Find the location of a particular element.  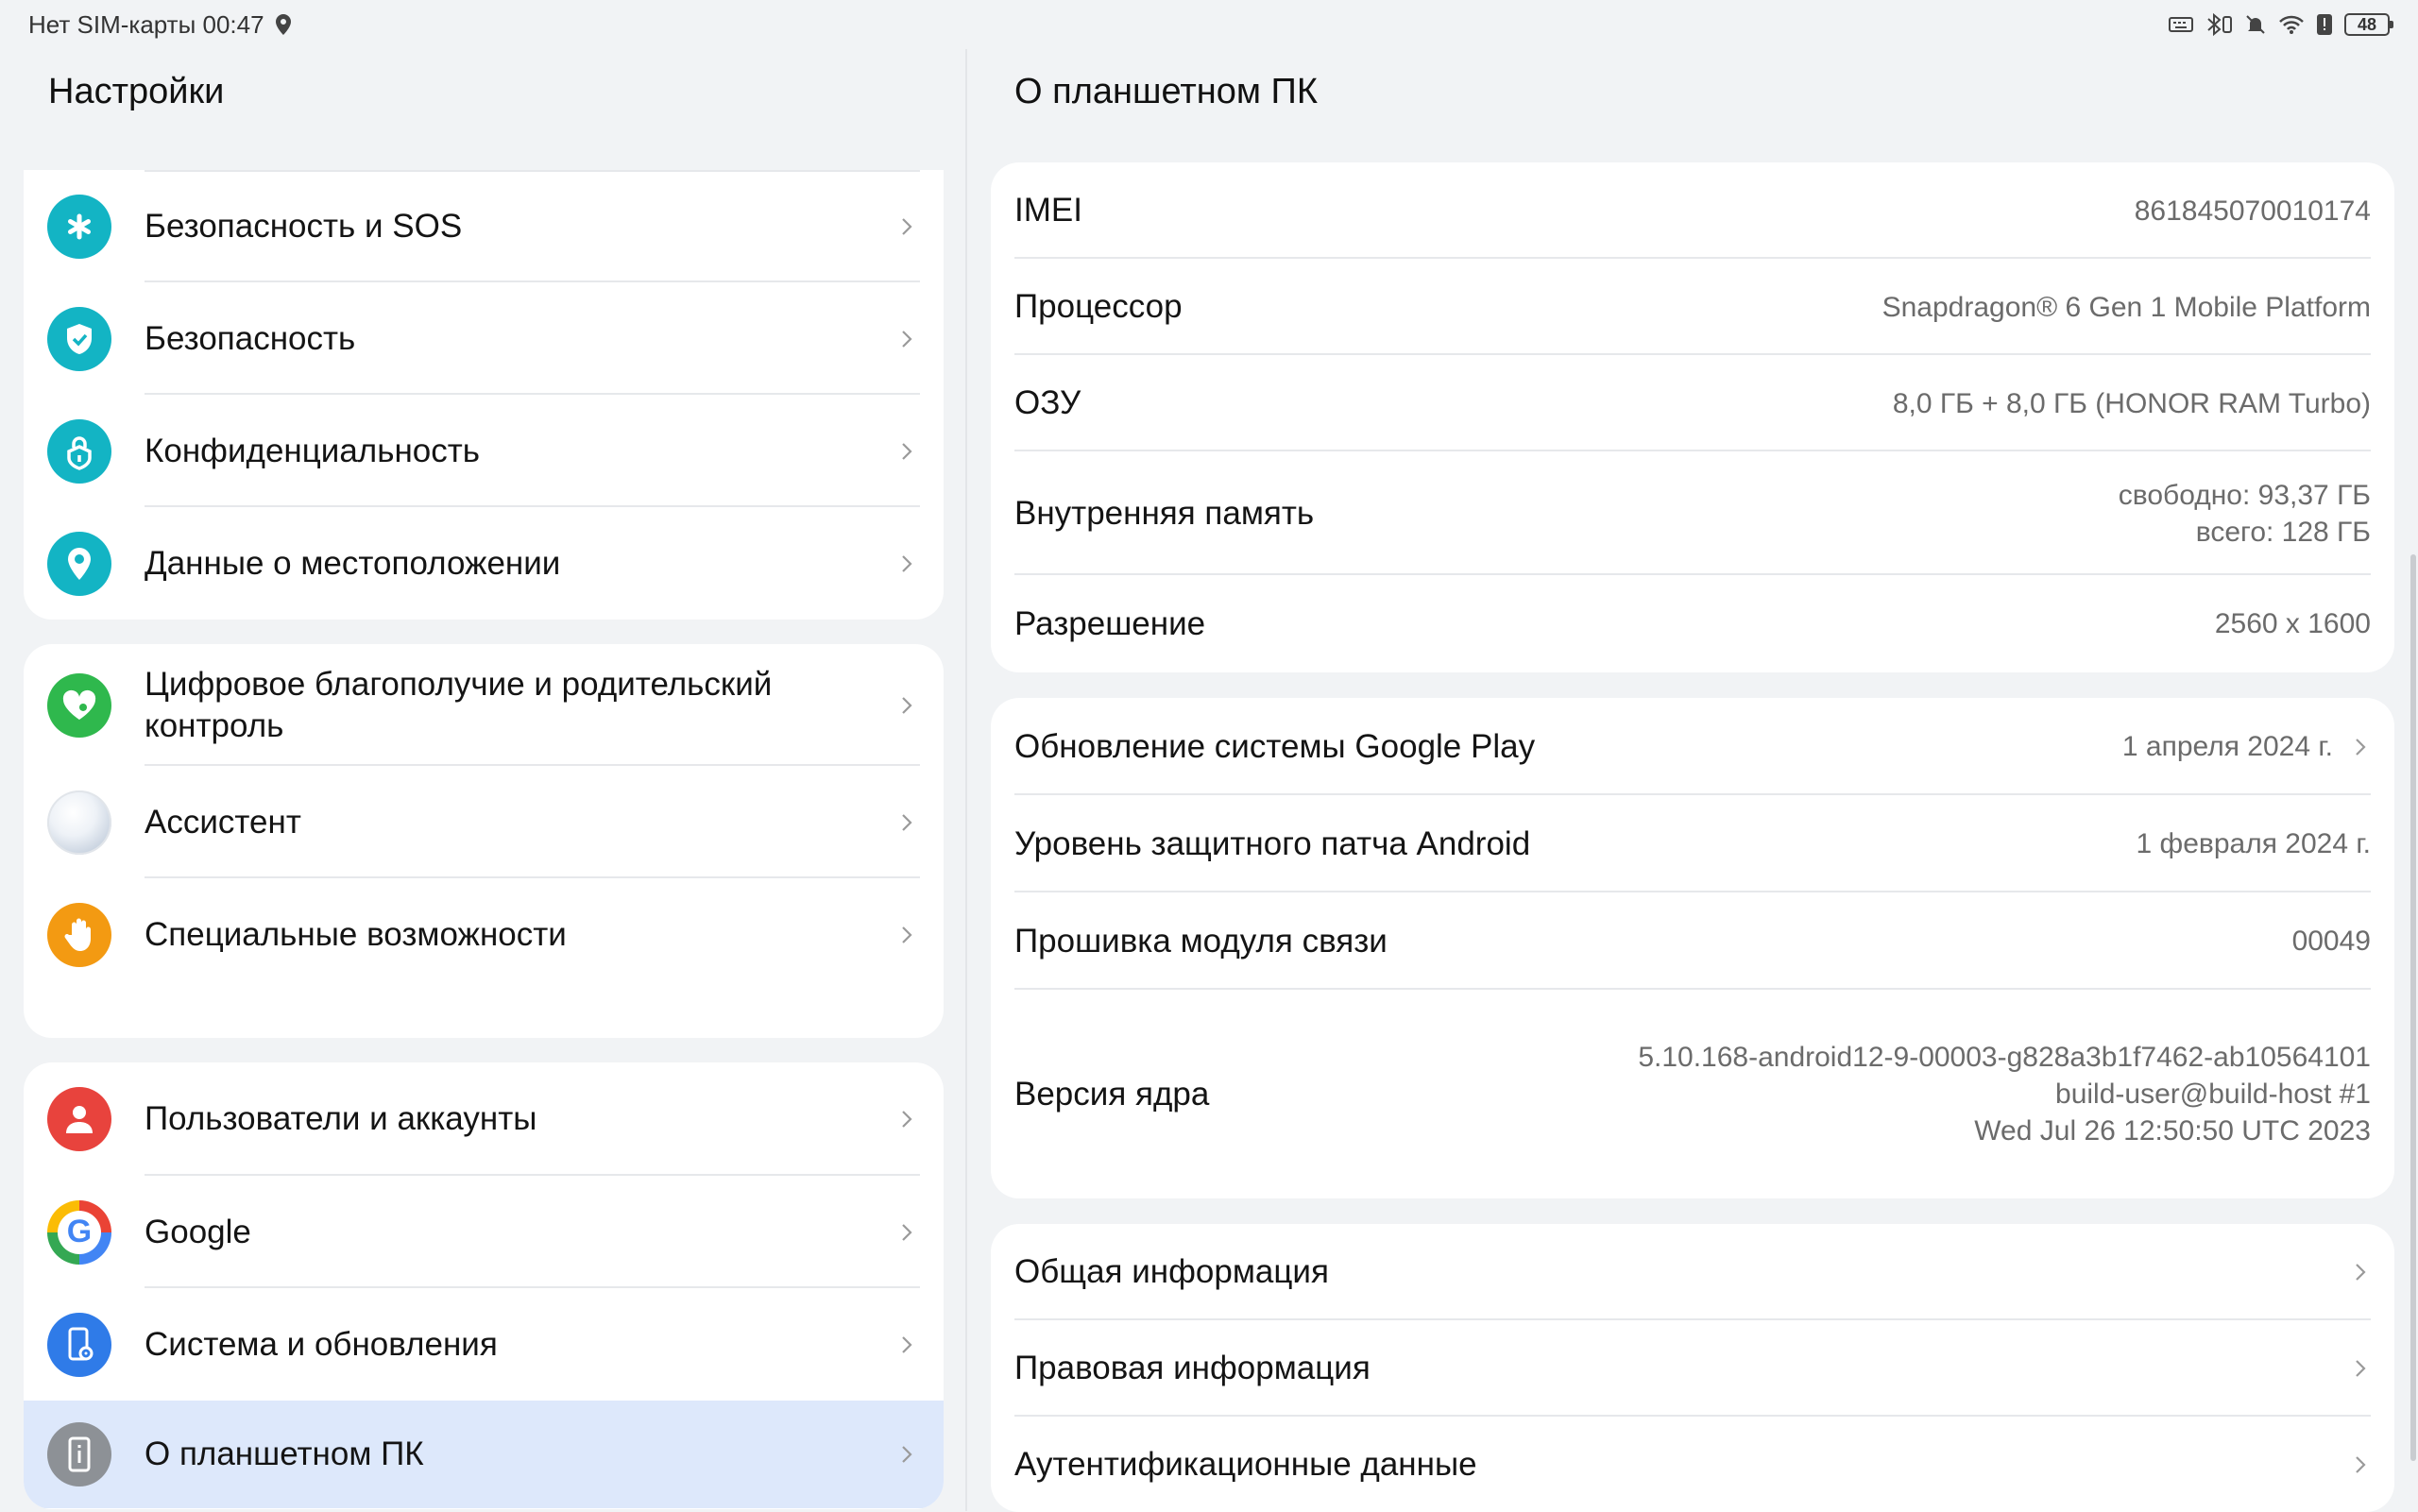

resolution-label: Разрешение is located at coordinates (1110, 623).